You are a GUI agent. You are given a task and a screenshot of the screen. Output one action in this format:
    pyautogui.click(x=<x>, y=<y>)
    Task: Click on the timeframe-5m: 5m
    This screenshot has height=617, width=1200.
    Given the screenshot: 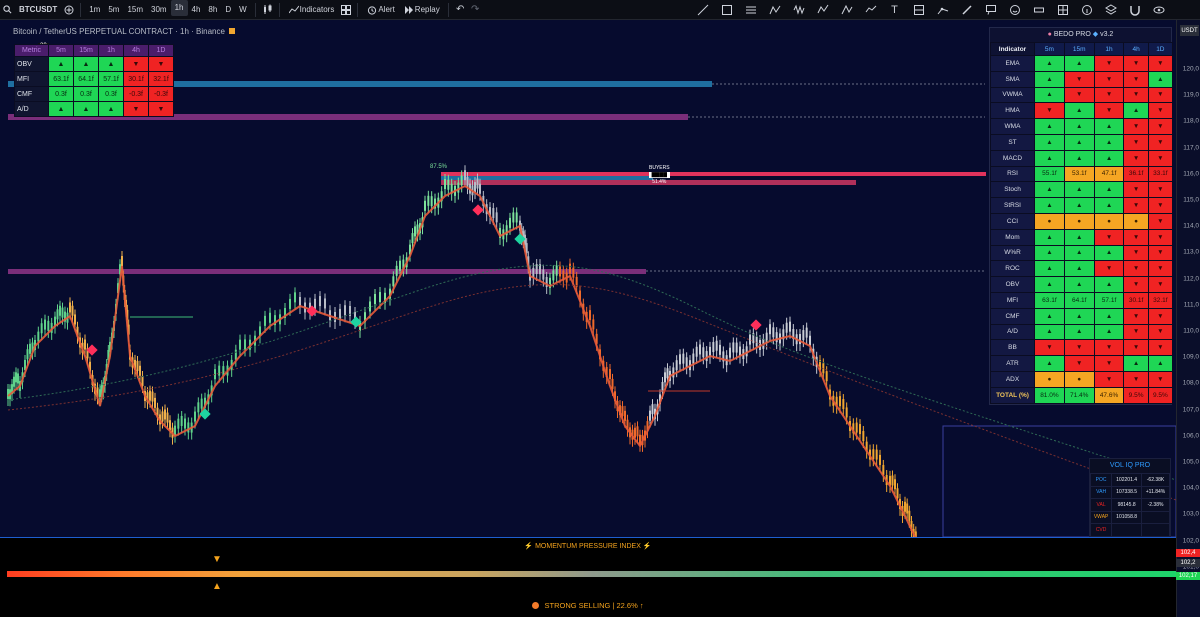 What is the action you would take?
    pyautogui.click(x=113, y=10)
    